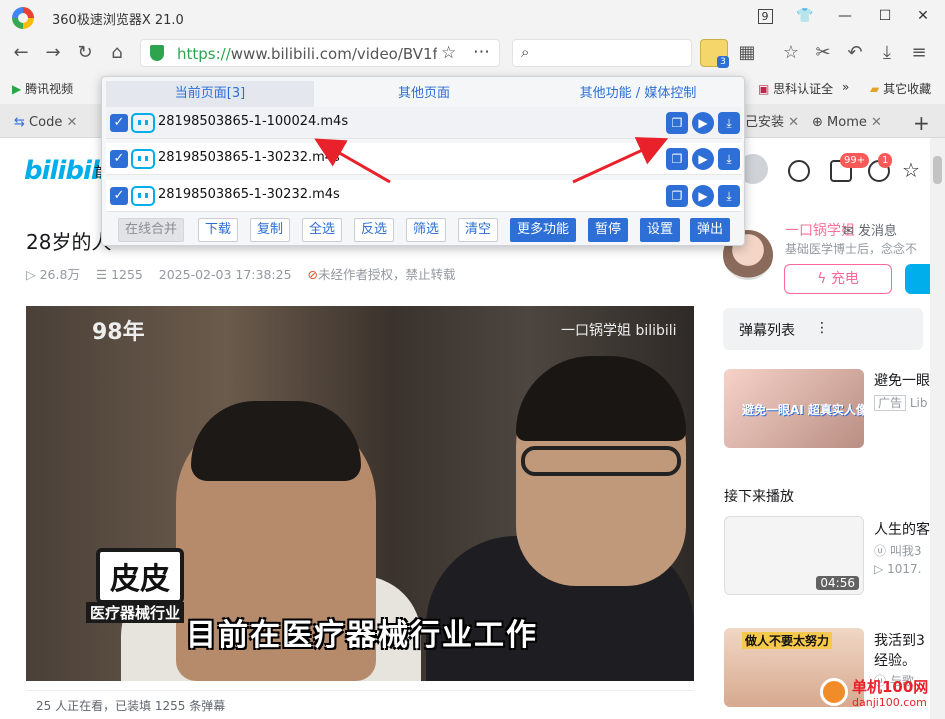 The height and width of the screenshot is (719, 945). What do you see at coordinates (619, 331) in the screenshot?
I see `video-watermark: 一口锅学姐 bilibili` at bounding box center [619, 331].